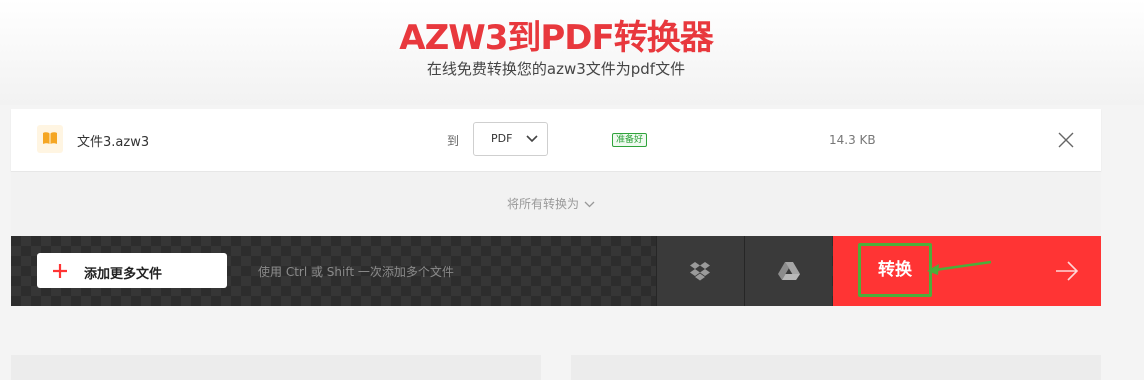 The height and width of the screenshot is (380, 1144). Describe the element at coordinates (50, 139) in the screenshot. I see `book-icon` at that location.